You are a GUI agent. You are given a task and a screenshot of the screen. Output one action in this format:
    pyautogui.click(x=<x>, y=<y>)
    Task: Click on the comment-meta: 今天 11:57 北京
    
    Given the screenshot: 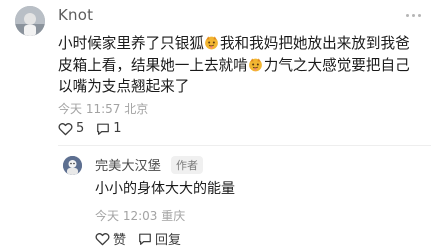 What is the action you would take?
    pyautogui.click(x=103, y=109)
    